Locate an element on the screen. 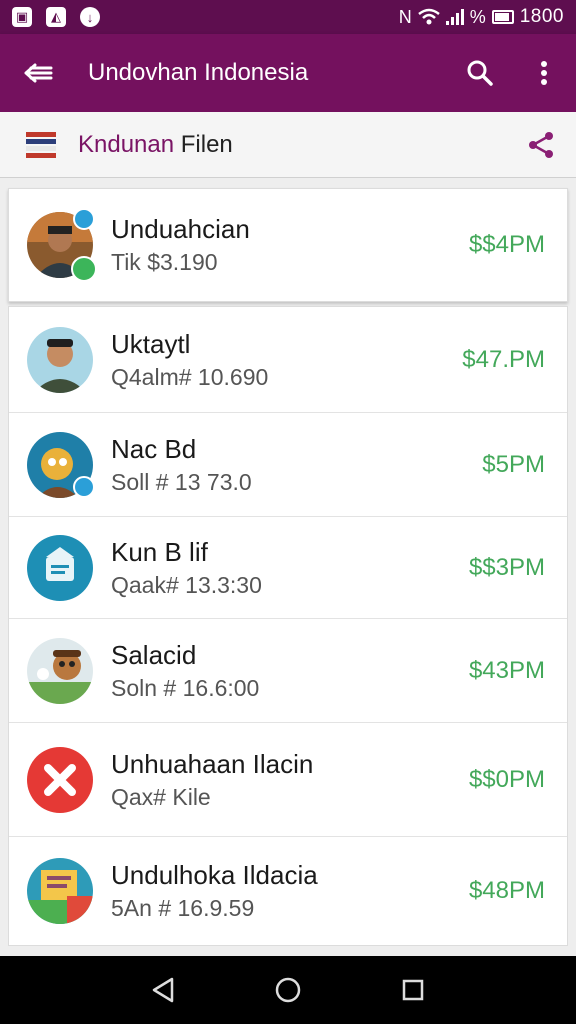 The height and width of the screenshot is (1024, 576). item-subtitle: Soll # 13 73.0 is located at coordinates (181, 481).